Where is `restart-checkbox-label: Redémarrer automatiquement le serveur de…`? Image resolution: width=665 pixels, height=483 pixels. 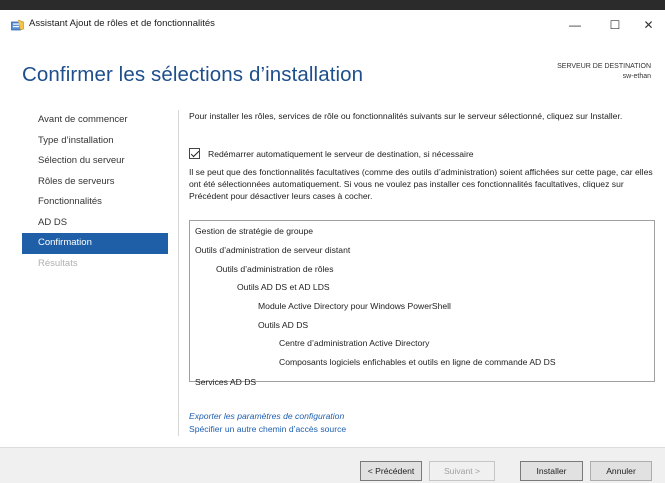 restart-checkbox-label: Redémarrer automatiquement le serveur de… is located at coordinates (341, 154).